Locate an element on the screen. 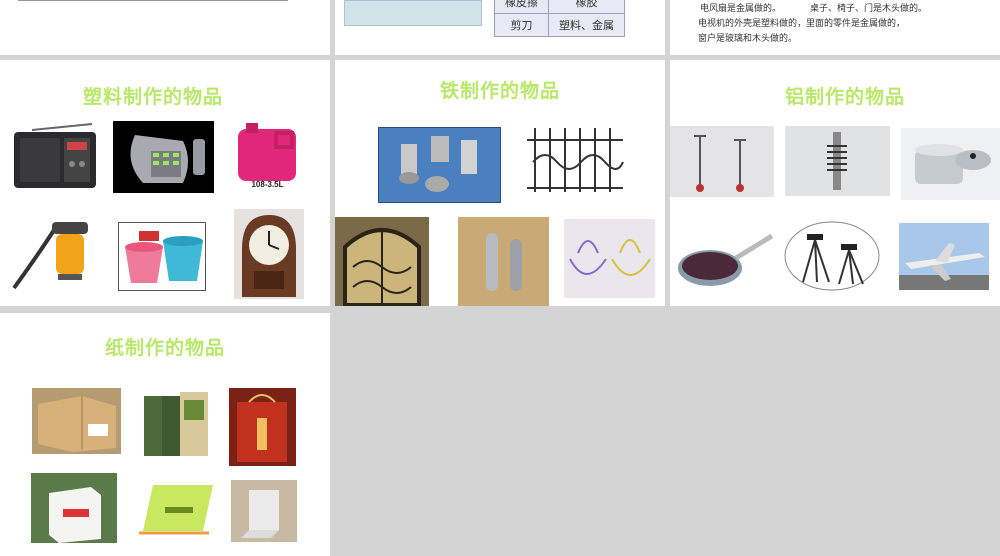 The width and height of the screenshot is (1000, 556). slide-paper: 纸制作的物品 is located at coordinates (165, 434).